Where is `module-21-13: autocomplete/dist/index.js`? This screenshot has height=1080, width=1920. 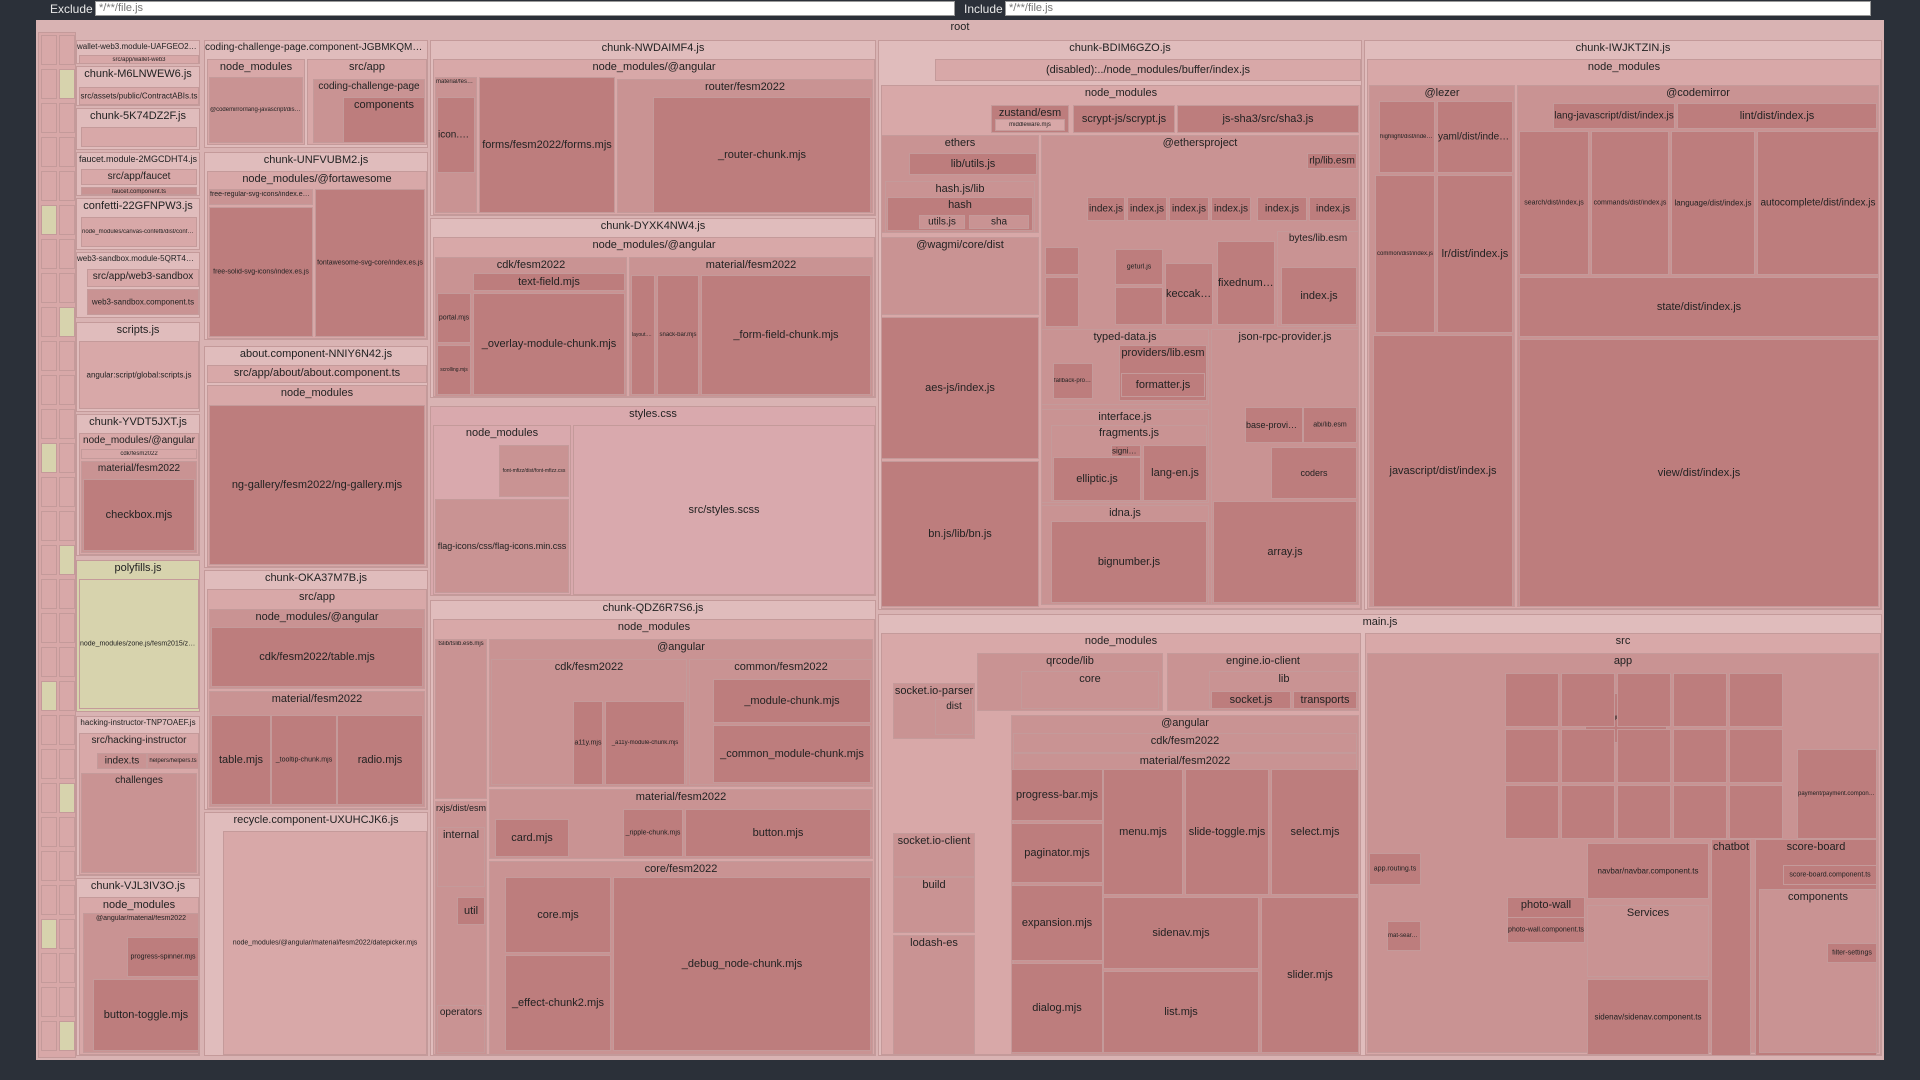
module-21-13: autocomplete/dist/index.js is located at coordinates (1818, 203).